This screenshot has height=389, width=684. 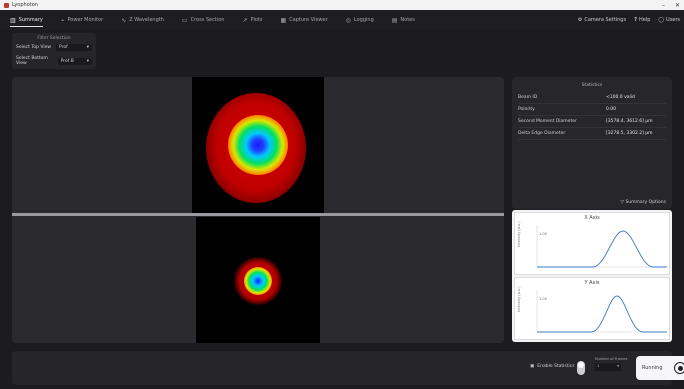 I want to click on tab-z-wavelength: ∿ Z Wavelength, so click(x=142, y=20).